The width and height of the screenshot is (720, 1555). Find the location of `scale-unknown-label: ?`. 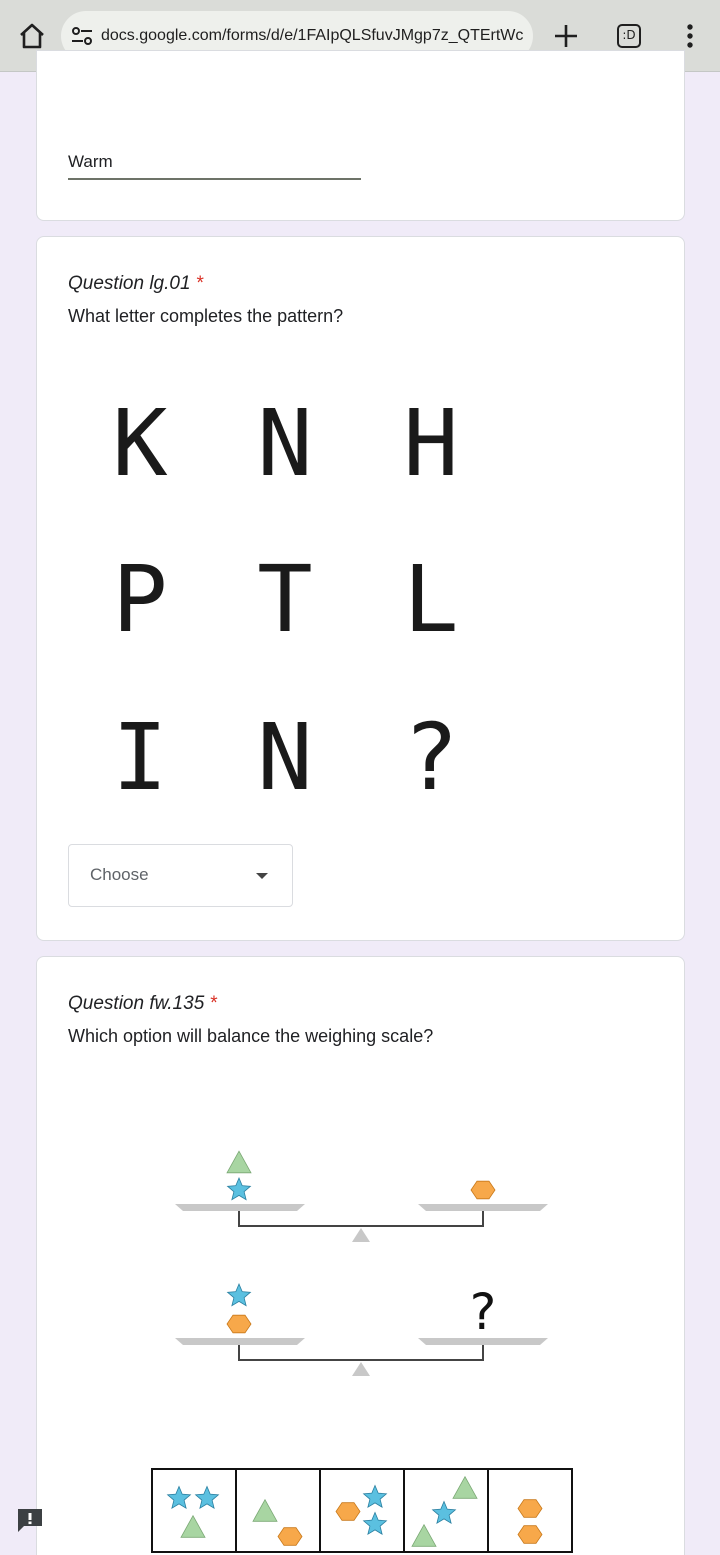

scale-unknown-label: ? is located at coordinates (483, 1312).